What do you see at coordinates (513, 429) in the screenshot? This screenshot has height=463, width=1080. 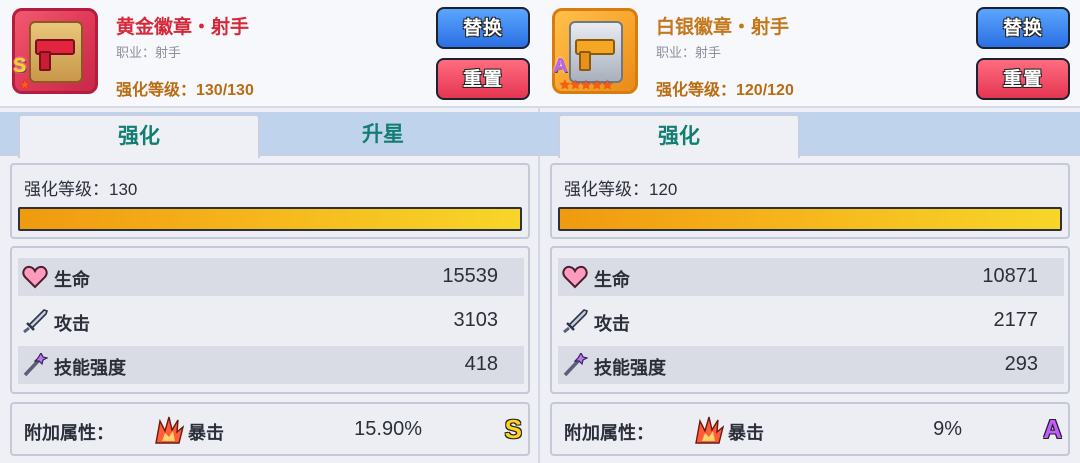 I see `extra-rank-letter: S` at bounding box center [513, 429].